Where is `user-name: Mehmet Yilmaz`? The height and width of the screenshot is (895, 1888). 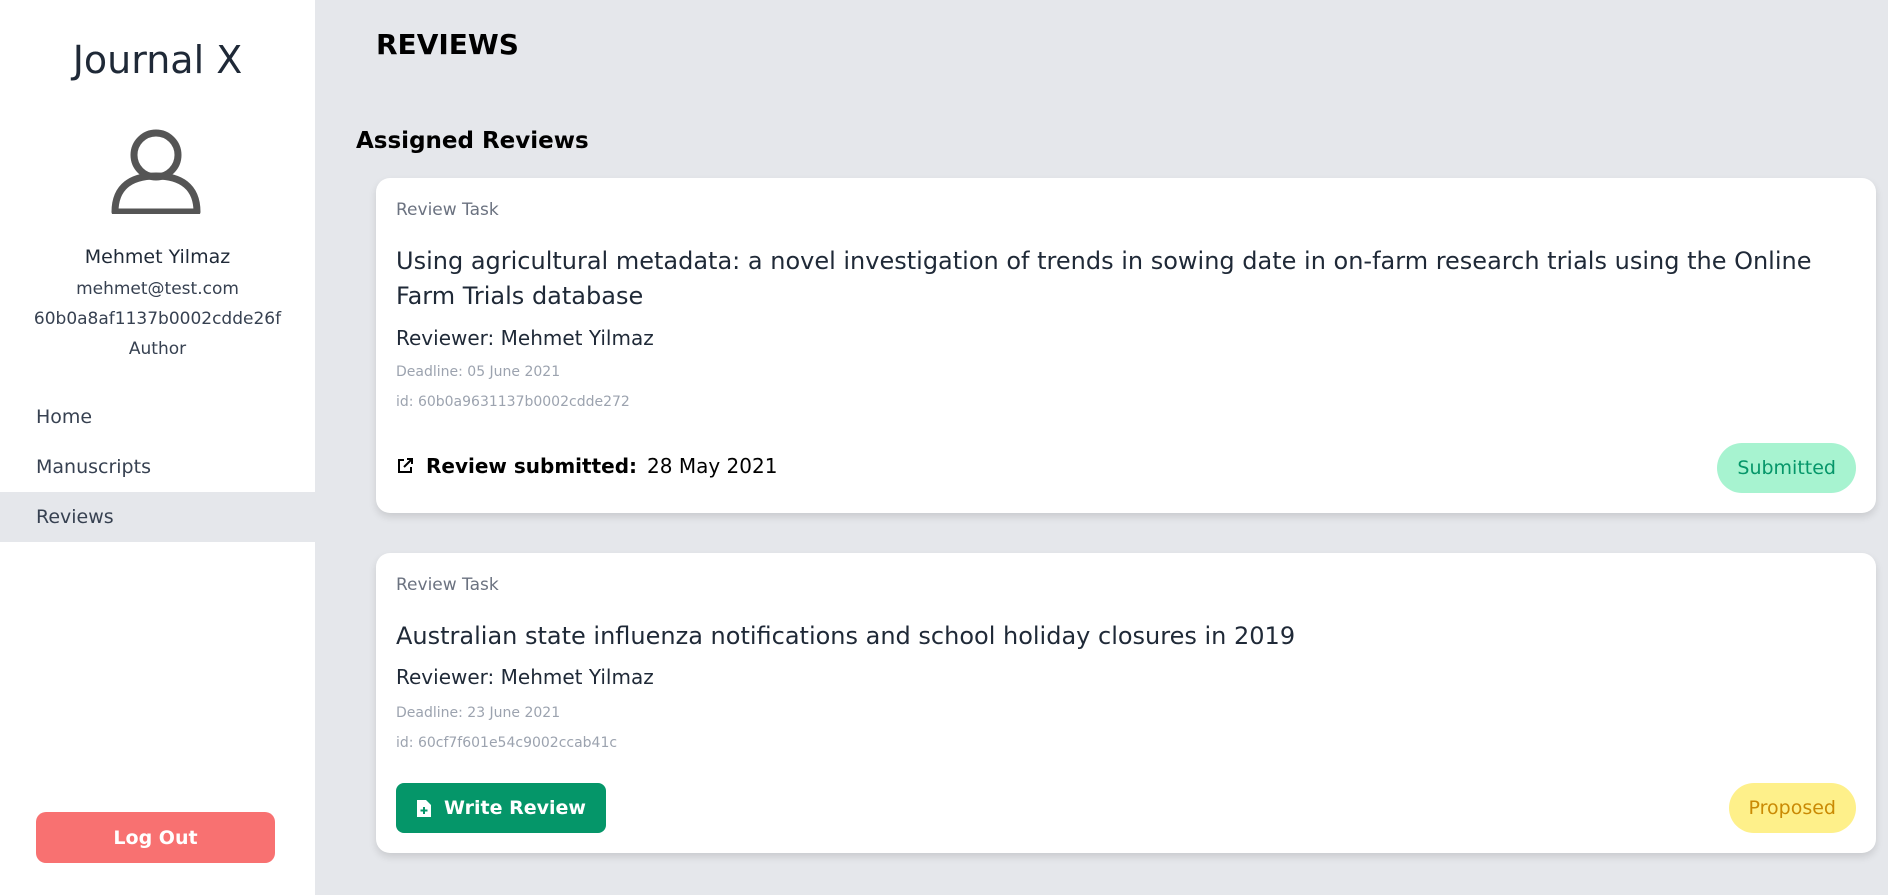 user-name: Mehmet Yilmaz is located at coordinates (157, 257).